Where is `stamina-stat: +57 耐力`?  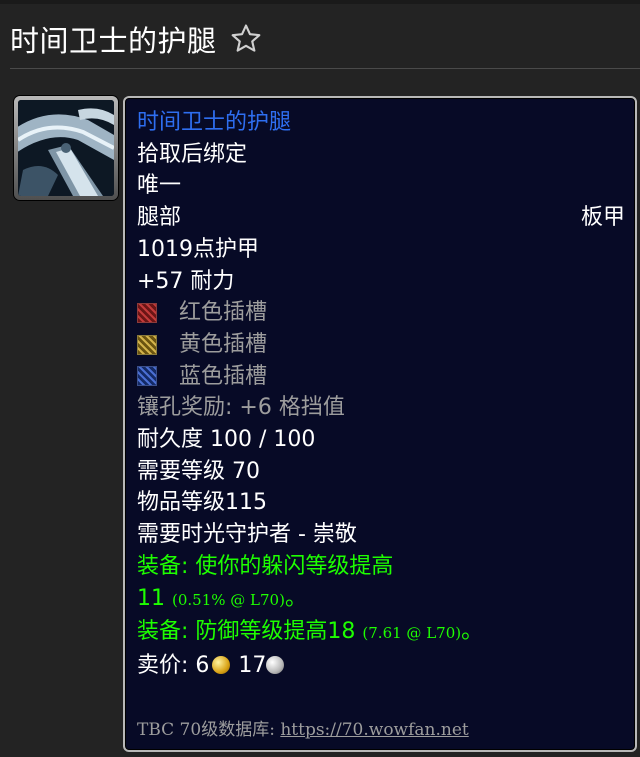
stamina-stat: +57 耐力 is located at coordinates (186, 281).